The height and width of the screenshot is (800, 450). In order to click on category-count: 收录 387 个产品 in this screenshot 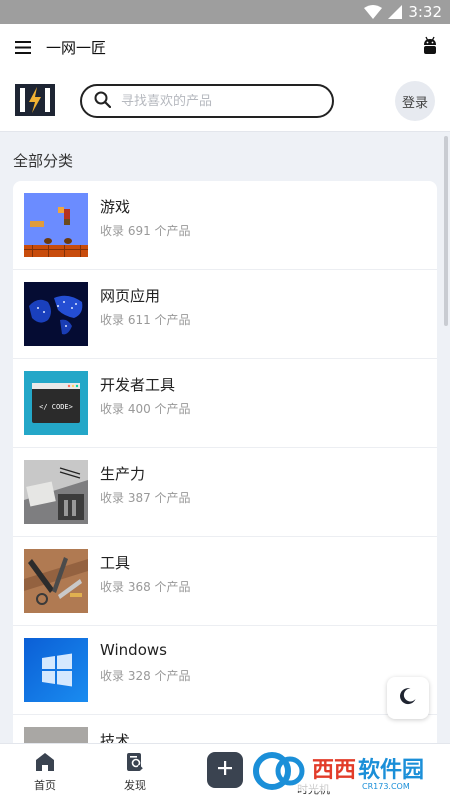, I will do `click(145, 498)`.